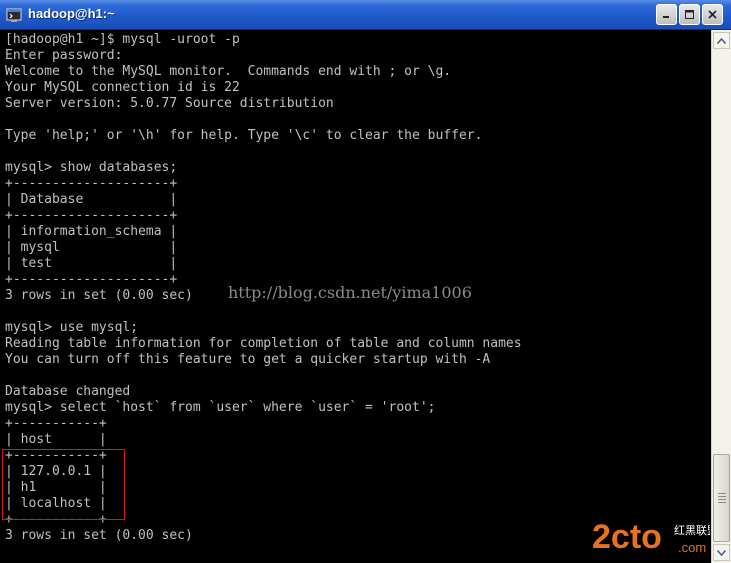 Image resolution: width=731 pixels, height=563 pixels. What do you see at coordinates (627, 537) in the screenshot?
I see `logo-brand: 2cto` at bounding box center [627, 537].